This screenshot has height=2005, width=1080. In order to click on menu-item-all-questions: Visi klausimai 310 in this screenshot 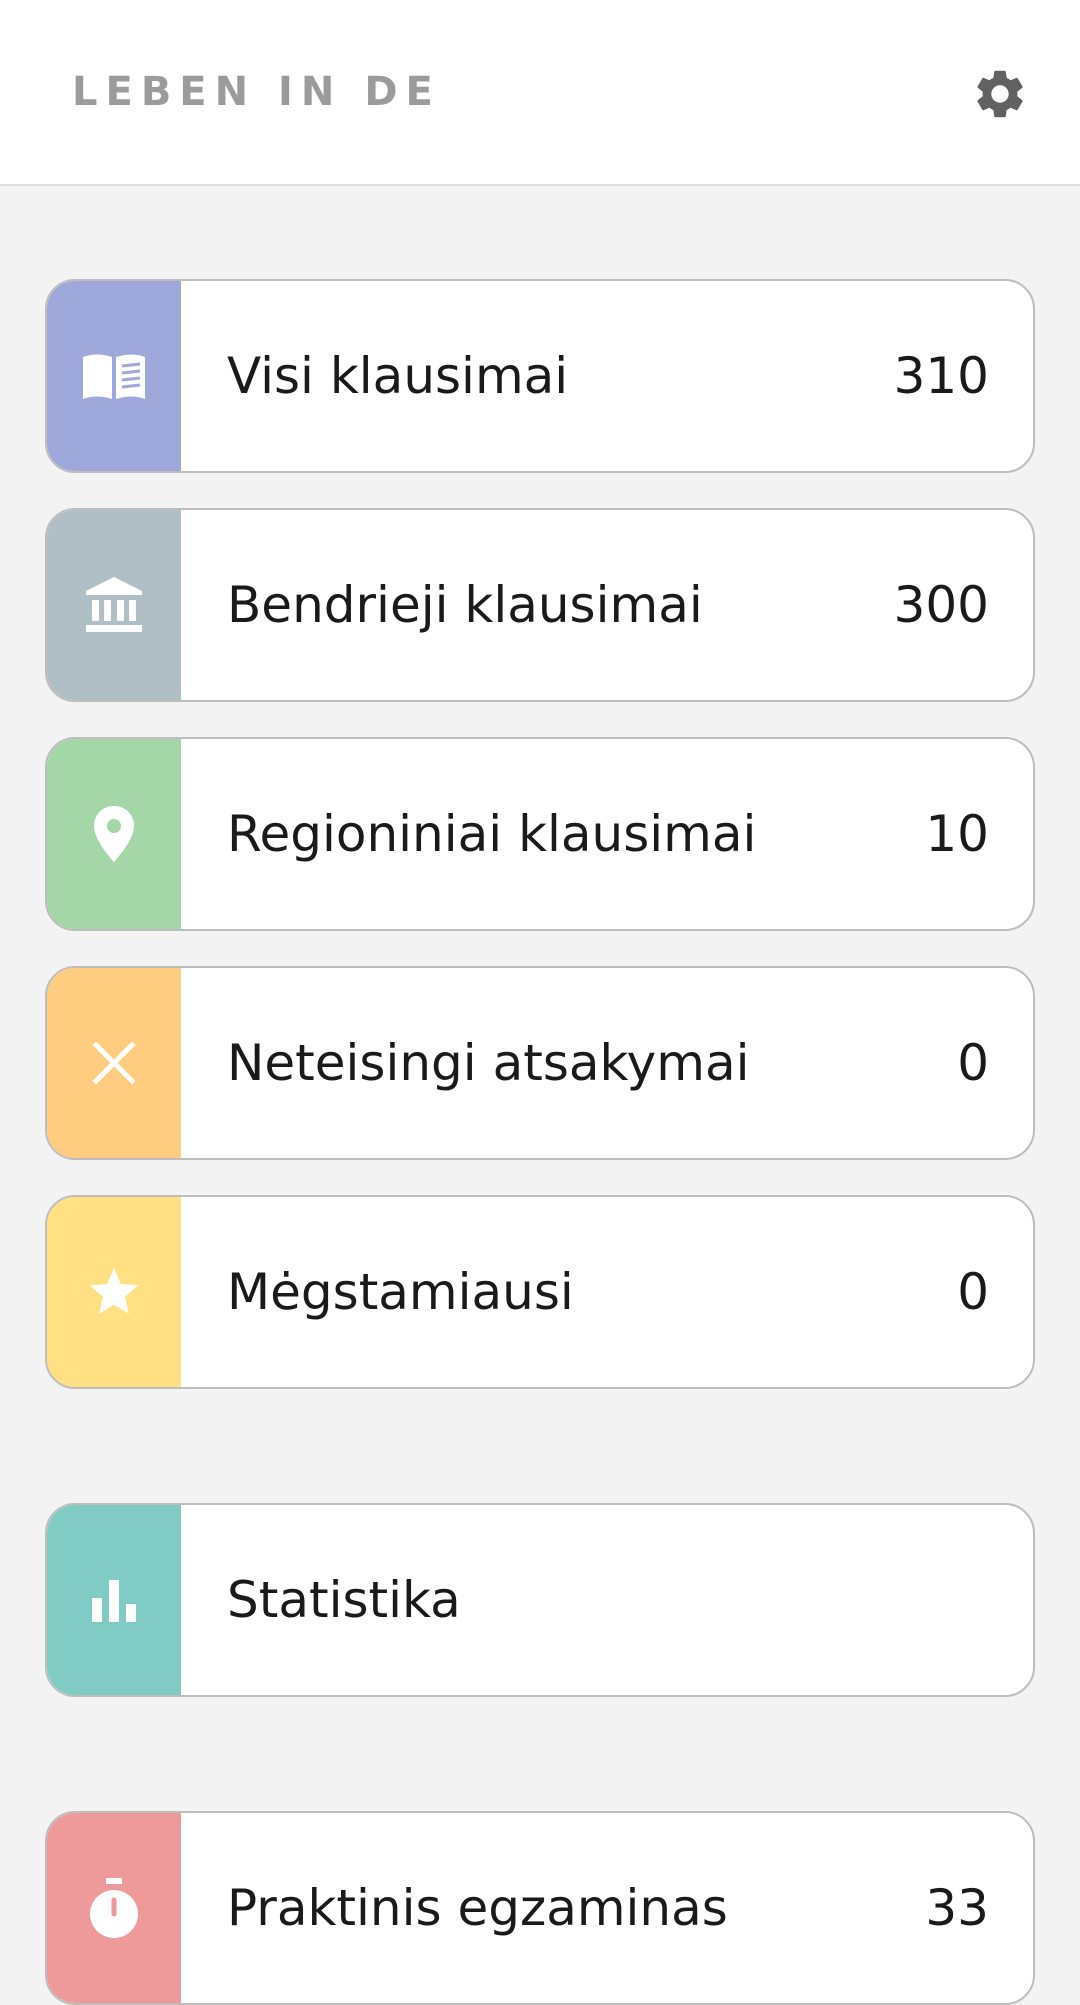, I will do `click(540, 376)`.